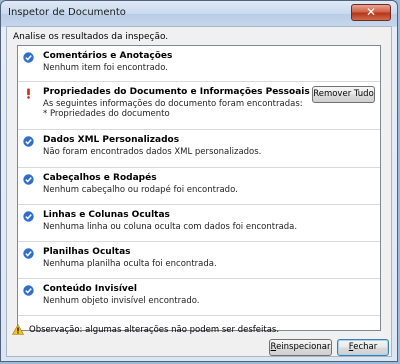 The height and width of the screenshot is (364, 400). Describe the element at coordinates (67, 12) in the screenshot. I see `window-title: Inspetor de Documento` at that location.